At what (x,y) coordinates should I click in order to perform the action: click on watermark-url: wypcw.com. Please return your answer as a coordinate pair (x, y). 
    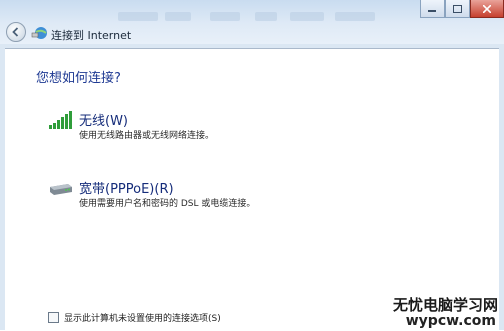
    Looking at the image, I should click on (450, 321).